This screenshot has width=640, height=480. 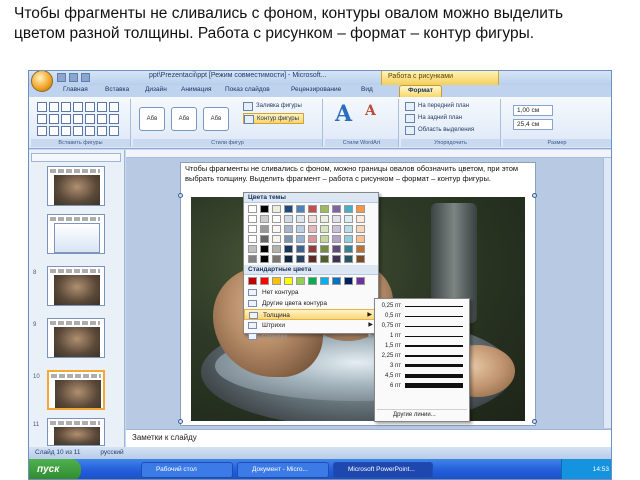 What do you see at coordinates (76, 157) in the screenshot?
I see `pane-tabs` at bounding box center [76, 157].